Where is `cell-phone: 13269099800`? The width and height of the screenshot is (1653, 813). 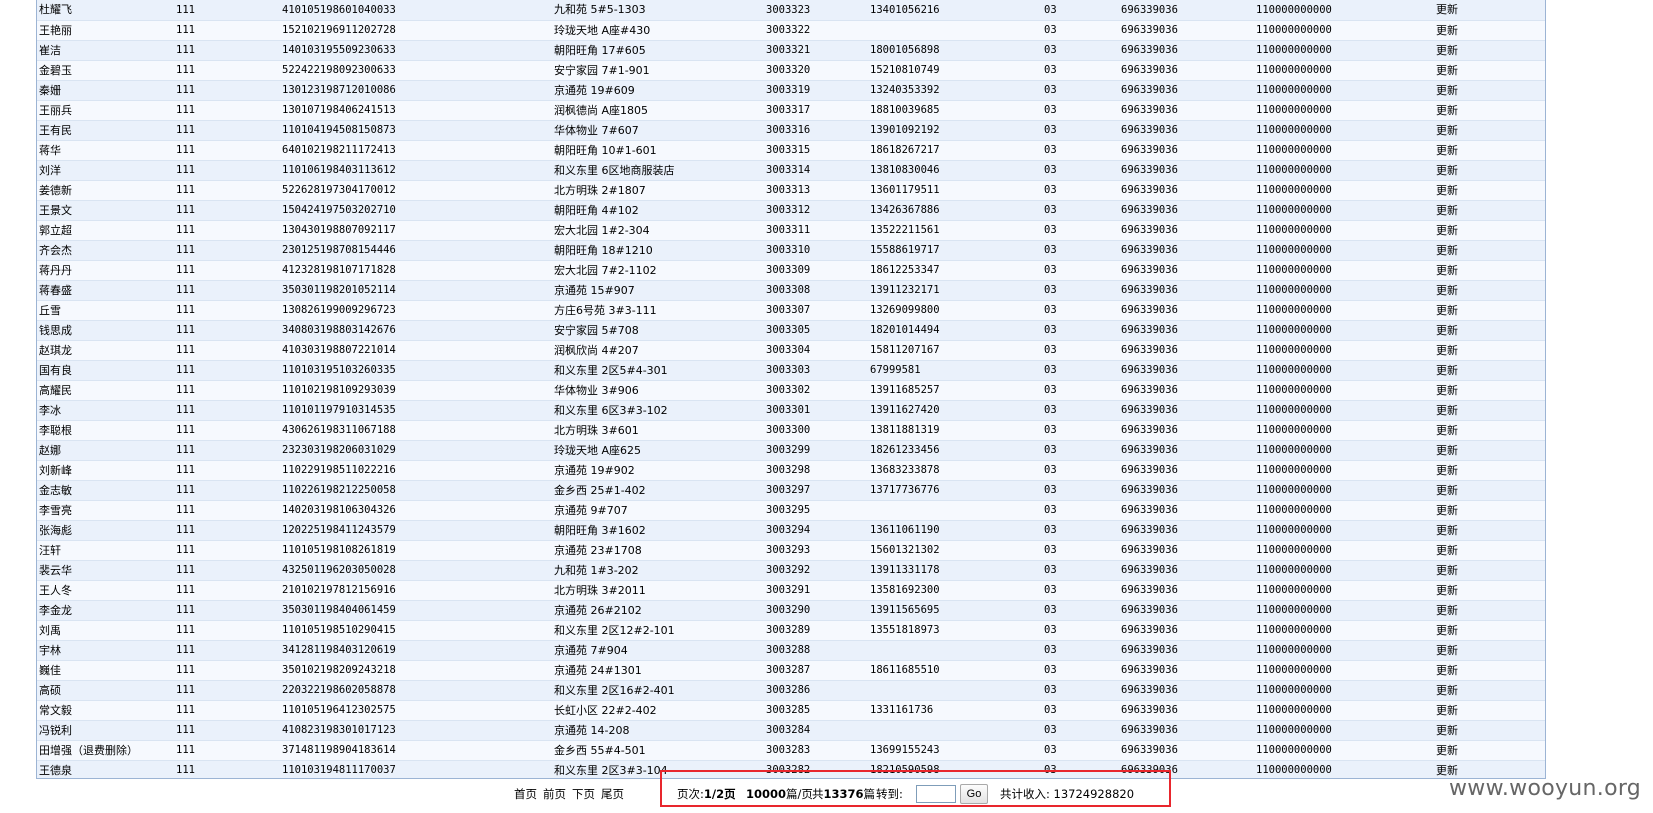 cell-phone: 13269099800 is located at coordinates (955, 310).